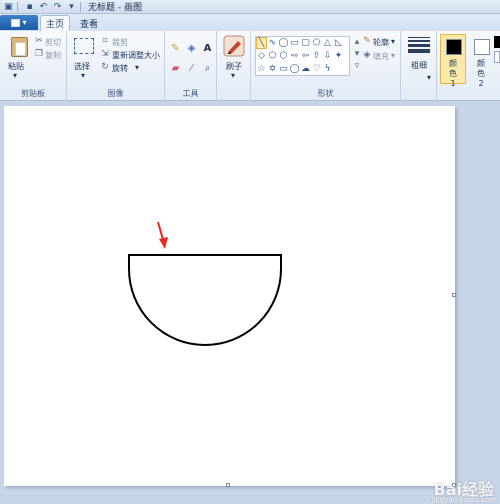  I want to click on baidu-watermark-url: jingyan.baidu.com, so click(463, 500).